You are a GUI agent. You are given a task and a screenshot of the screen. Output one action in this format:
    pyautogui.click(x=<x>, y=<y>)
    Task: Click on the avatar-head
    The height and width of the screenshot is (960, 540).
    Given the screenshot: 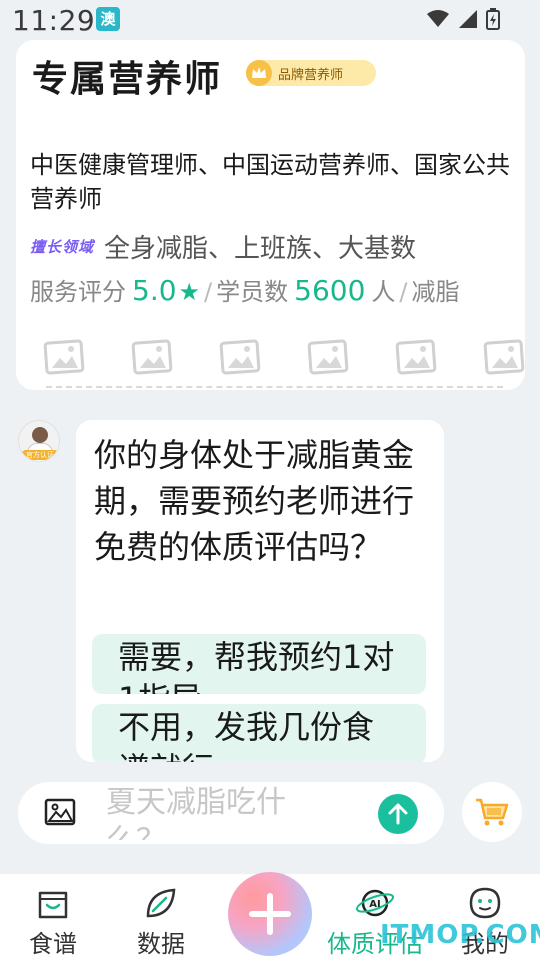 What is the action you would take?
    pyautogui.click(x=40, y=435)
    